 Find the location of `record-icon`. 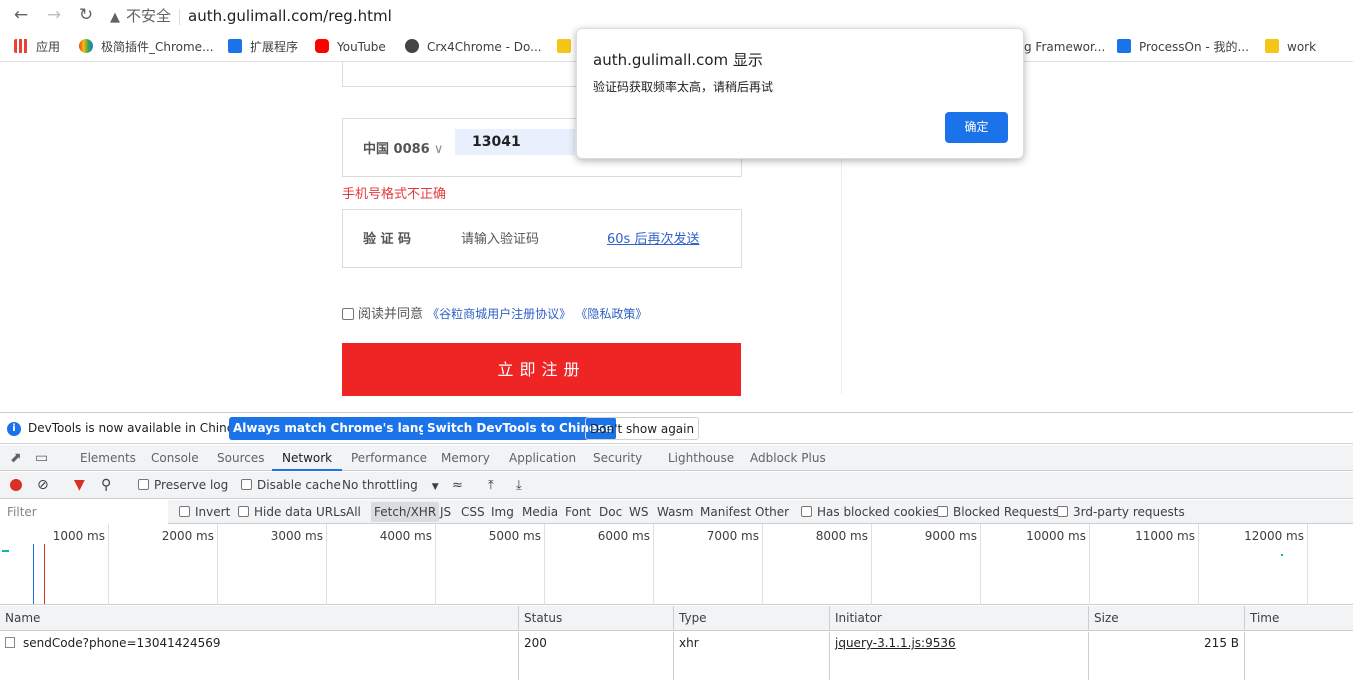

record-icon is located at coordinates (16, 485).